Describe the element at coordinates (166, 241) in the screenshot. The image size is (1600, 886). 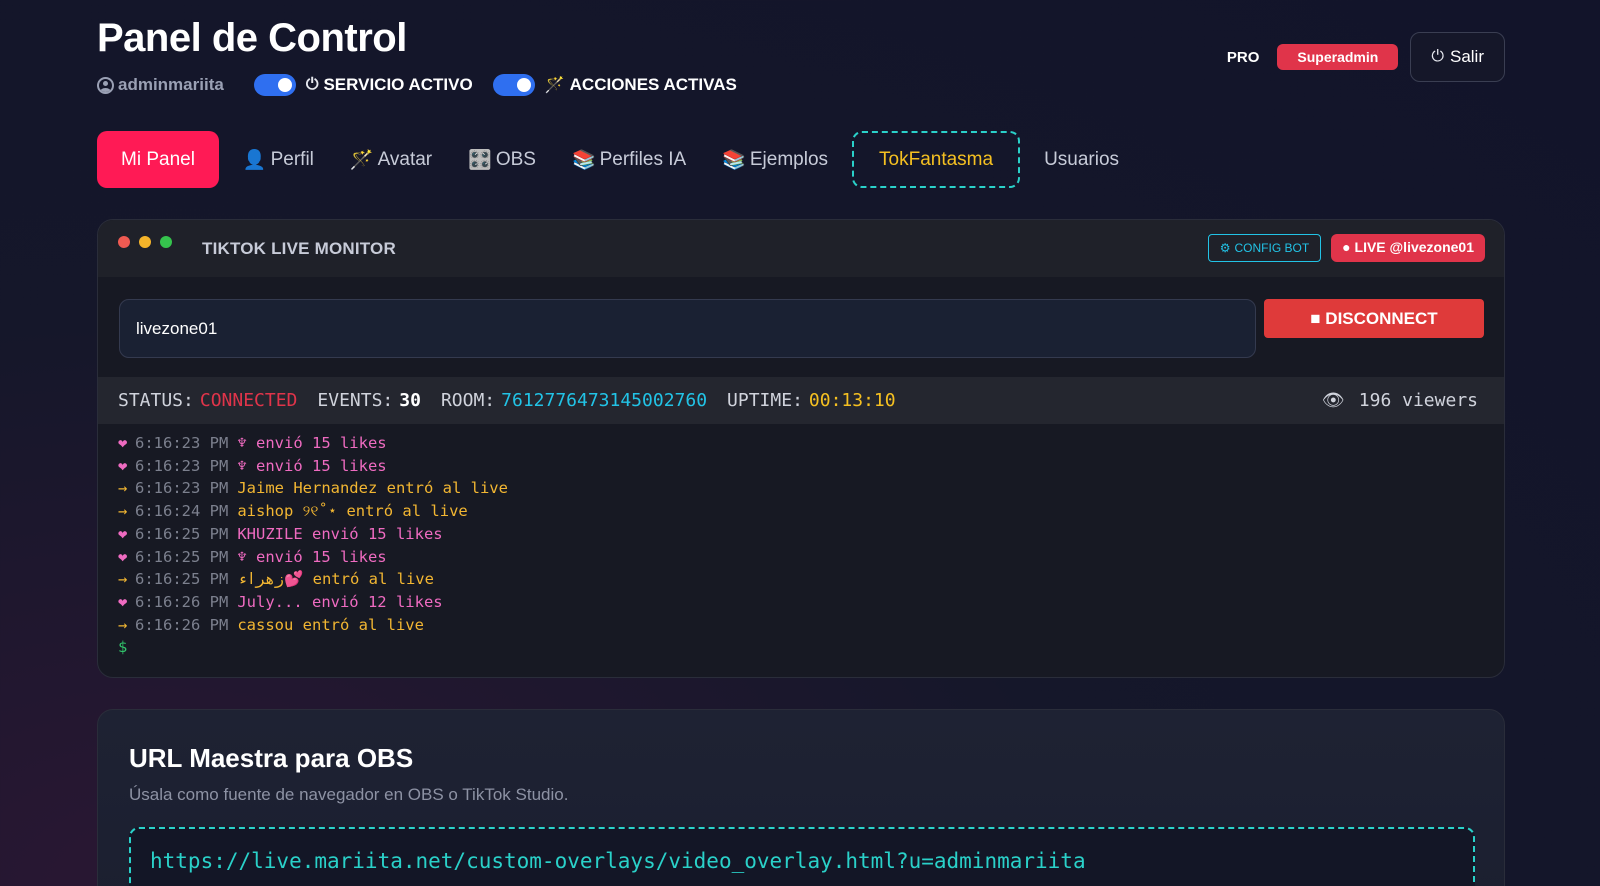
I see `maximize-dot-icon` at that location.